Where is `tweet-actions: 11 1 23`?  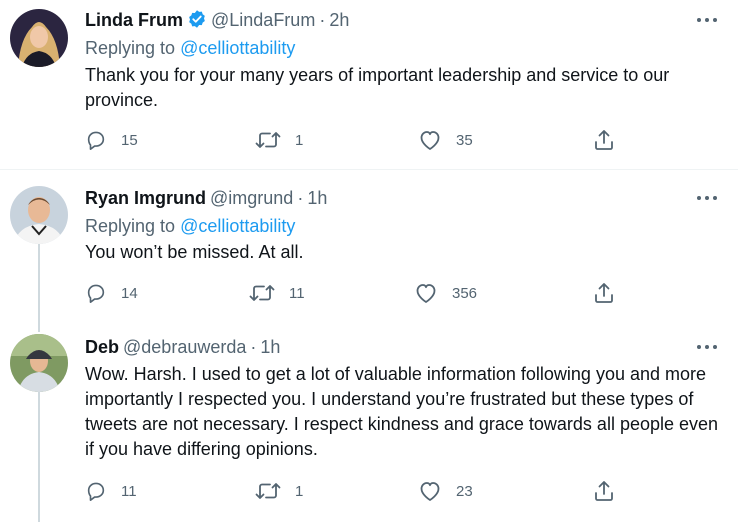 tweet-actions: 11 1 23 is located at coordinates (355, 491).